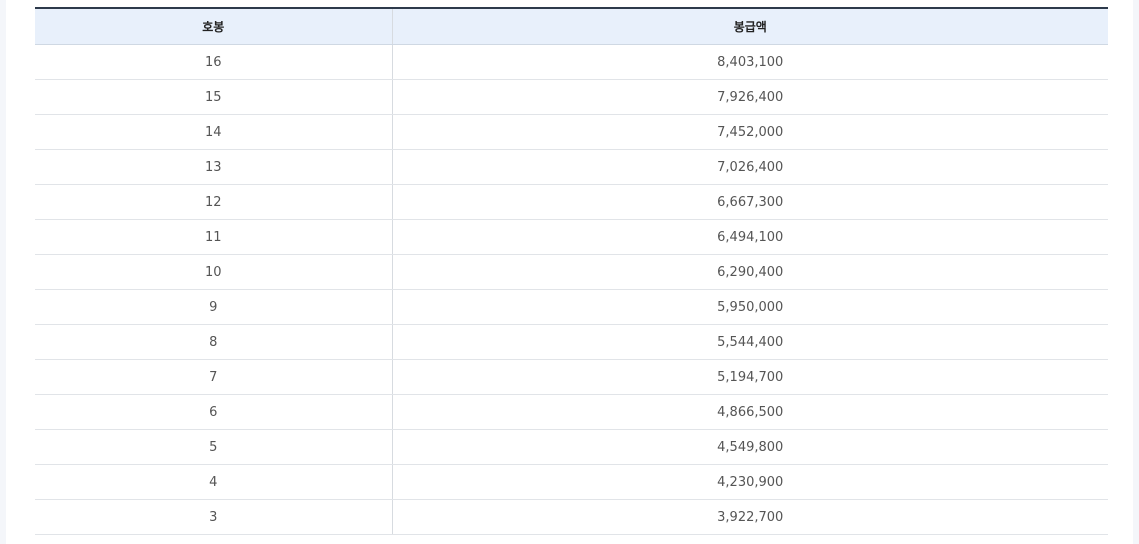  I want to click on step-cell: 4, so click(214, 482).